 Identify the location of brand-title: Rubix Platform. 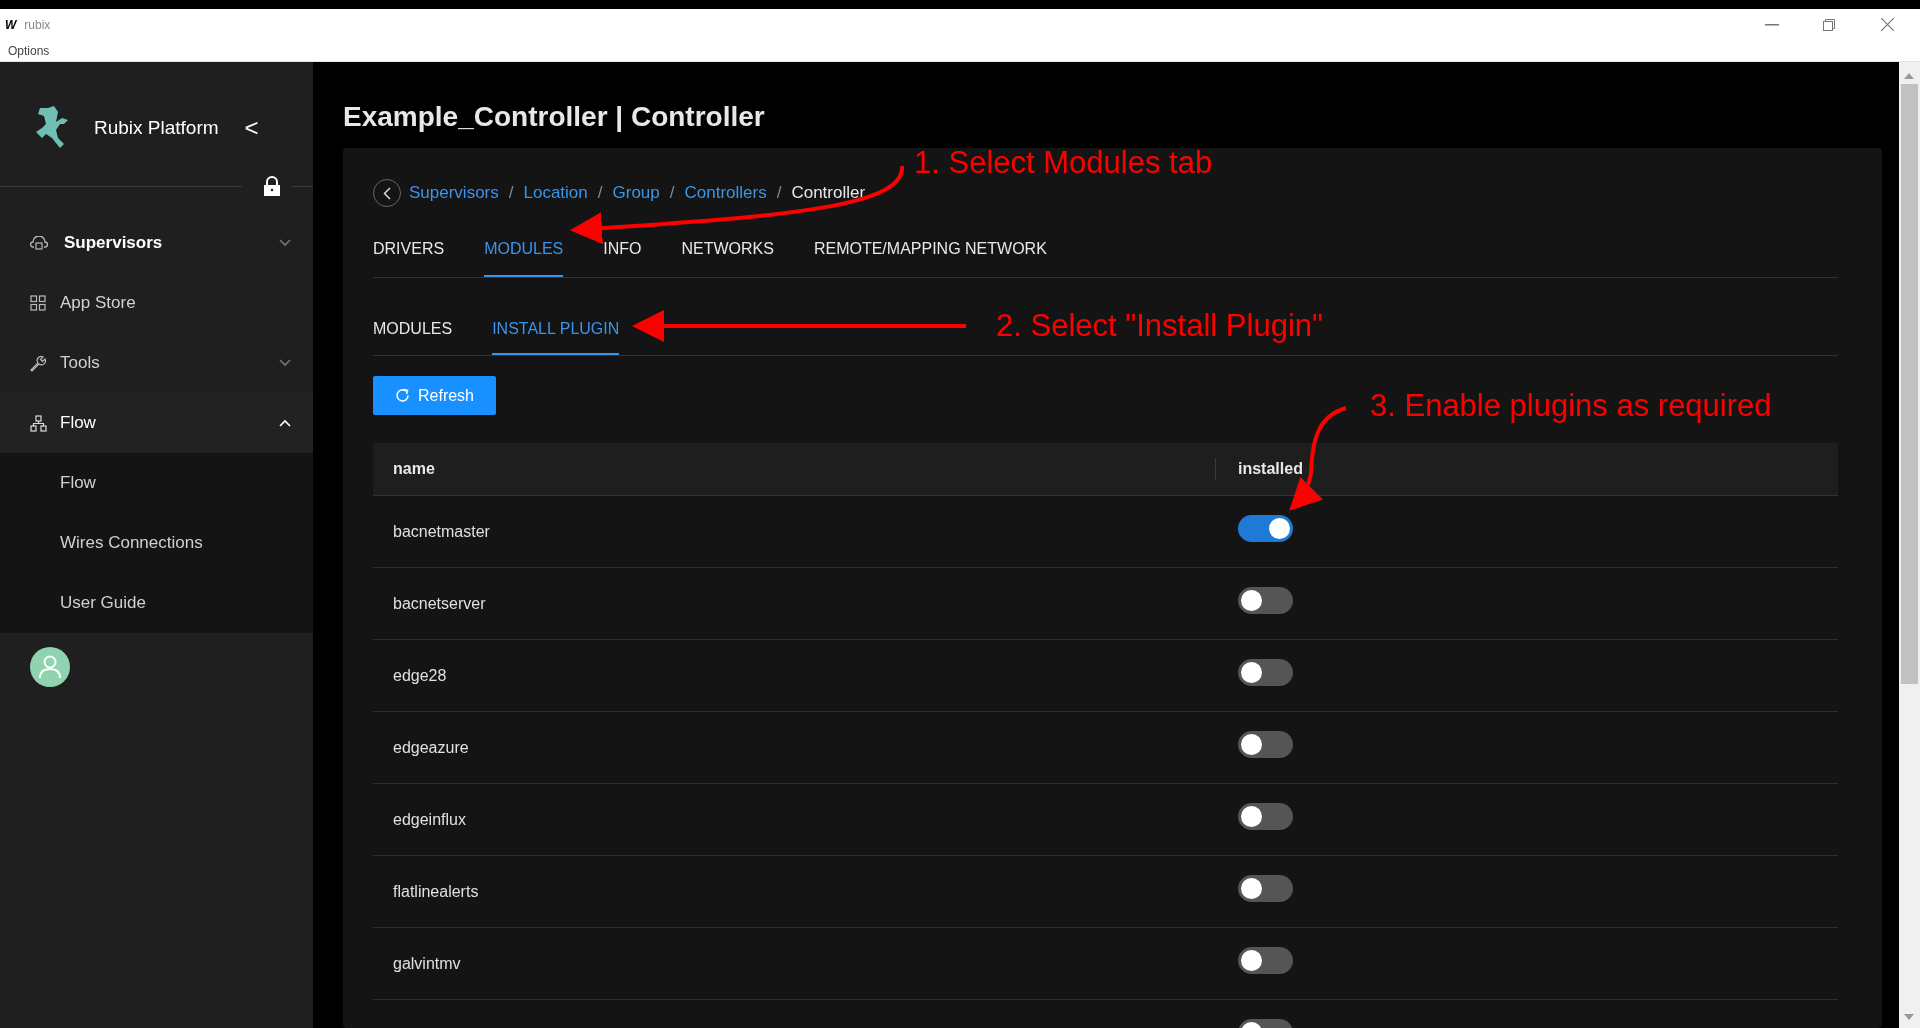
(156, 127).